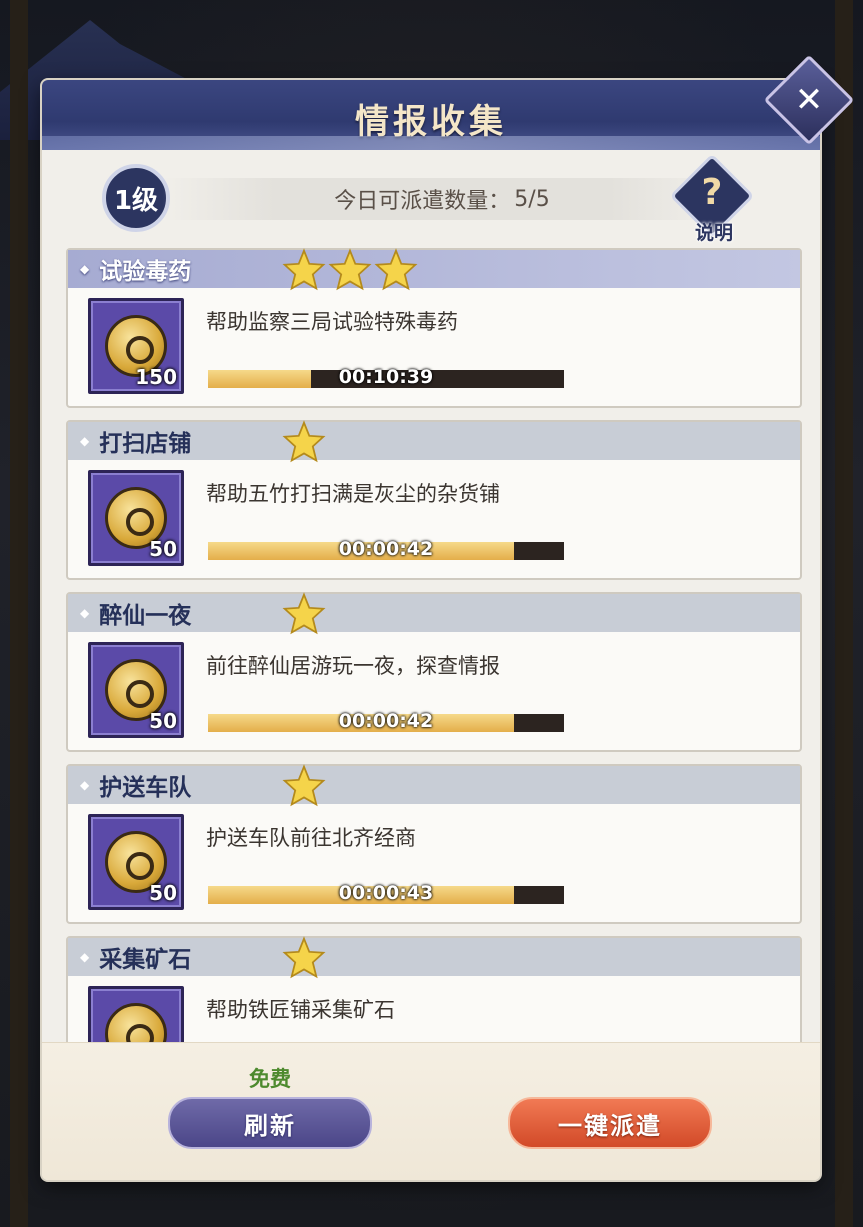 The image size is (863, 1227). What do you see at coordinates (434, 957) in the screenshot?
I see `task-header: ◆ 采集矿石` at bounding box center [434, 957].